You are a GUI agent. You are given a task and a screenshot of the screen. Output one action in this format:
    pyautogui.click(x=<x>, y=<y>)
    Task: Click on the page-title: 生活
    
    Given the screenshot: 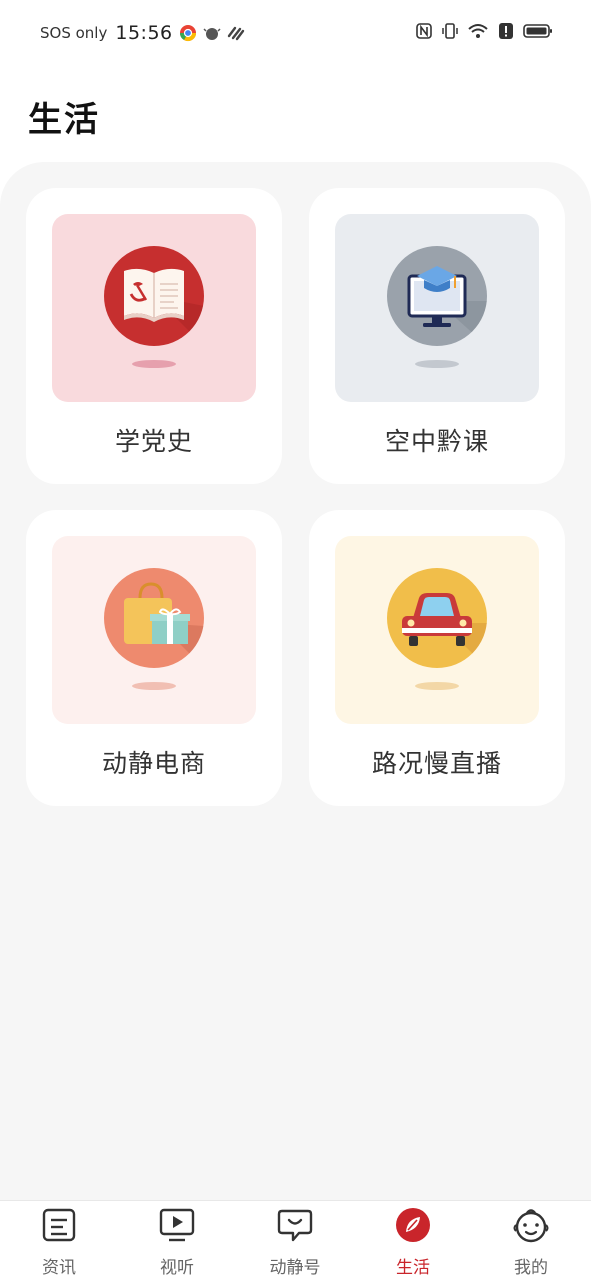 What is the action you would take?
    pyautogui.click(x=64, y=120)
    